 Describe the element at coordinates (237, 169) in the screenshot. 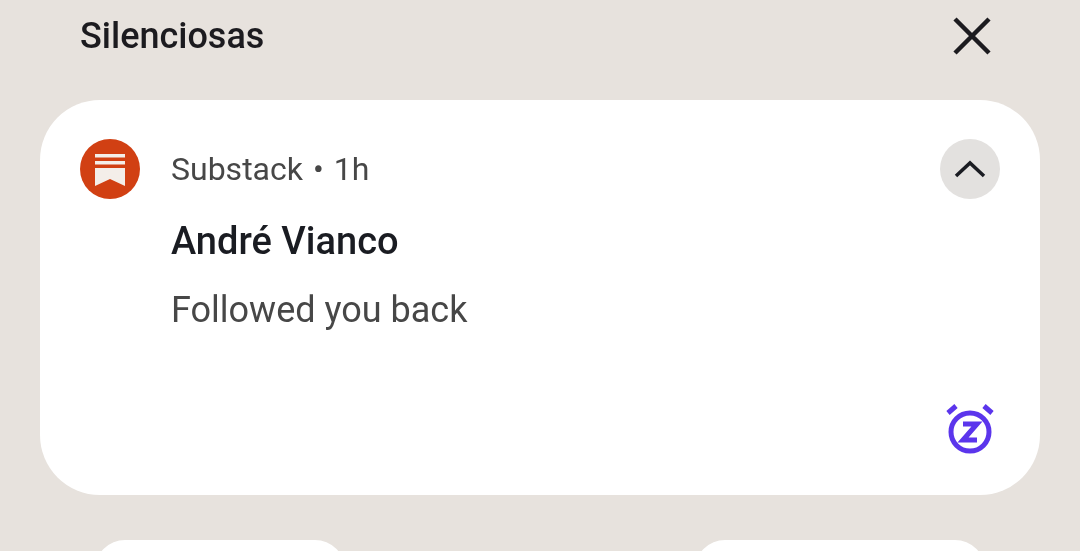

I see `app-name: Substack` at that location.